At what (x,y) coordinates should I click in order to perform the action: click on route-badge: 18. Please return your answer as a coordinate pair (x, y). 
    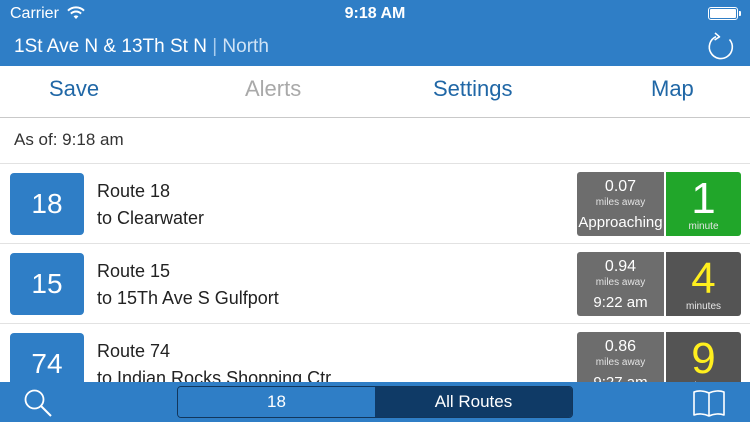
    Looking at the image, I should click on (47, 204).